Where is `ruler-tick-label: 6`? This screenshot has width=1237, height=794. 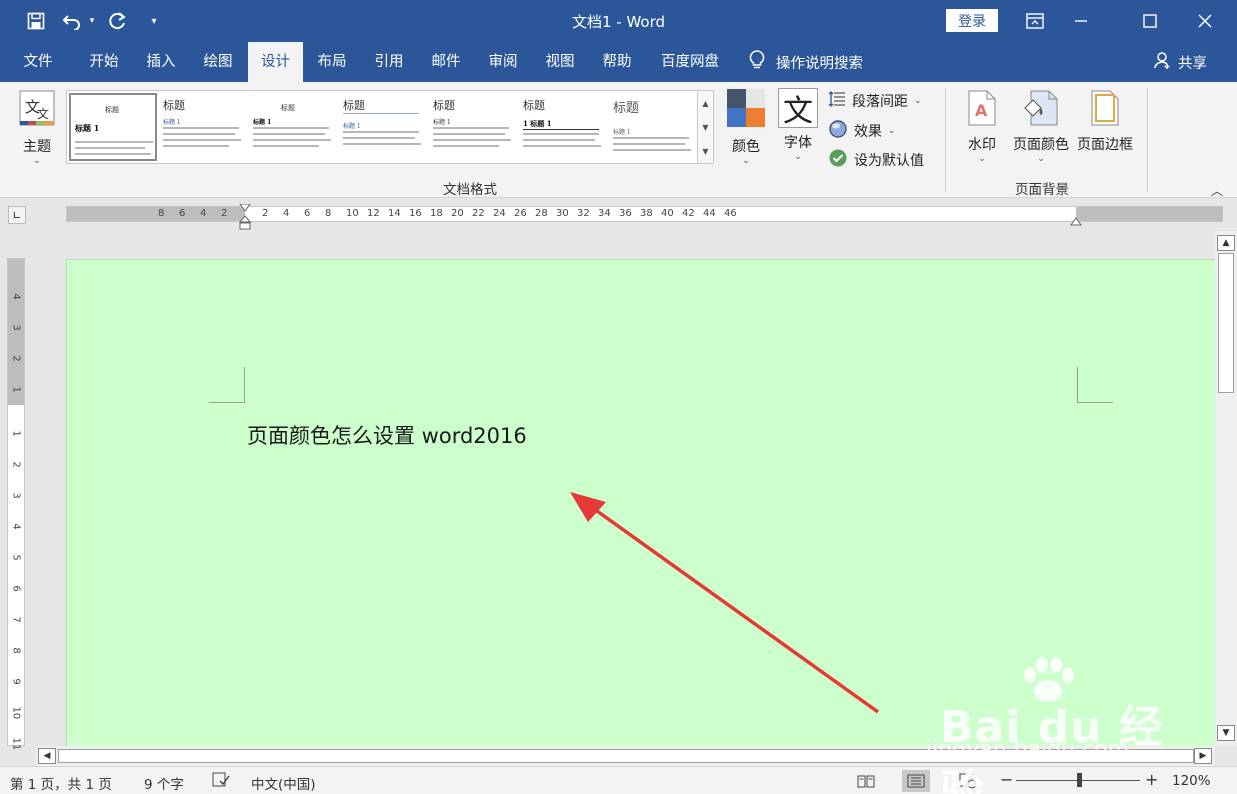
ruler-tick-label: 6 is located at coordinates (307, 213).